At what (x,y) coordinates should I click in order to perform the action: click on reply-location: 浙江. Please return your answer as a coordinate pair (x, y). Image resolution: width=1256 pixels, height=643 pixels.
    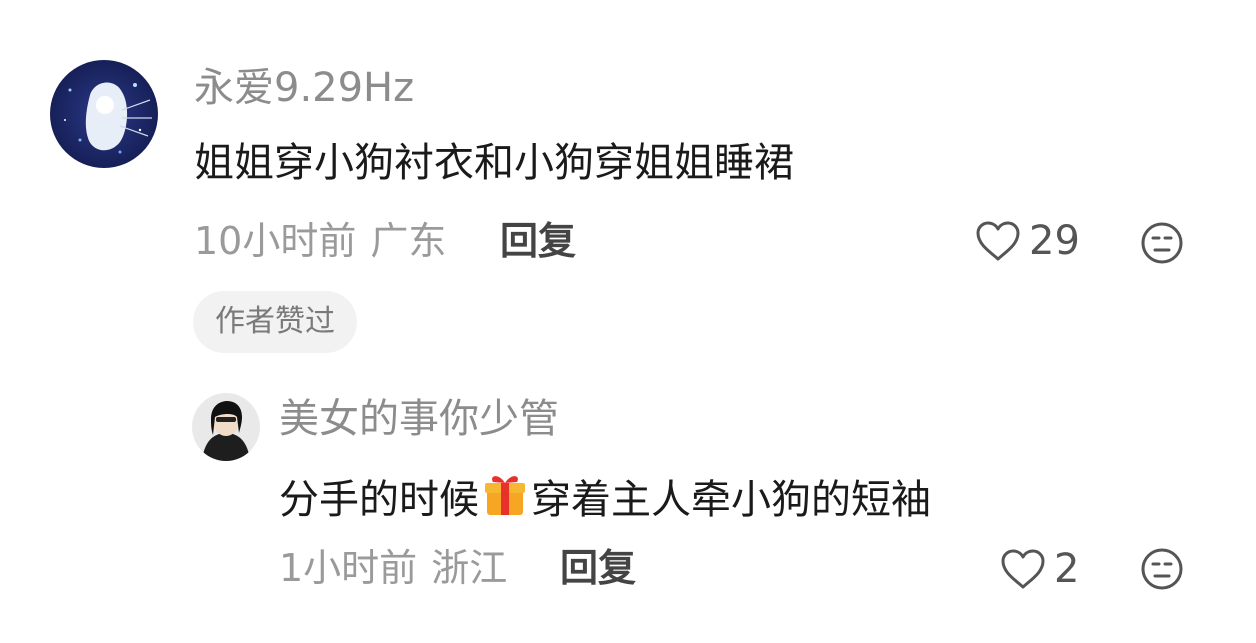
    Looking at the image, I should click on (469, 568).